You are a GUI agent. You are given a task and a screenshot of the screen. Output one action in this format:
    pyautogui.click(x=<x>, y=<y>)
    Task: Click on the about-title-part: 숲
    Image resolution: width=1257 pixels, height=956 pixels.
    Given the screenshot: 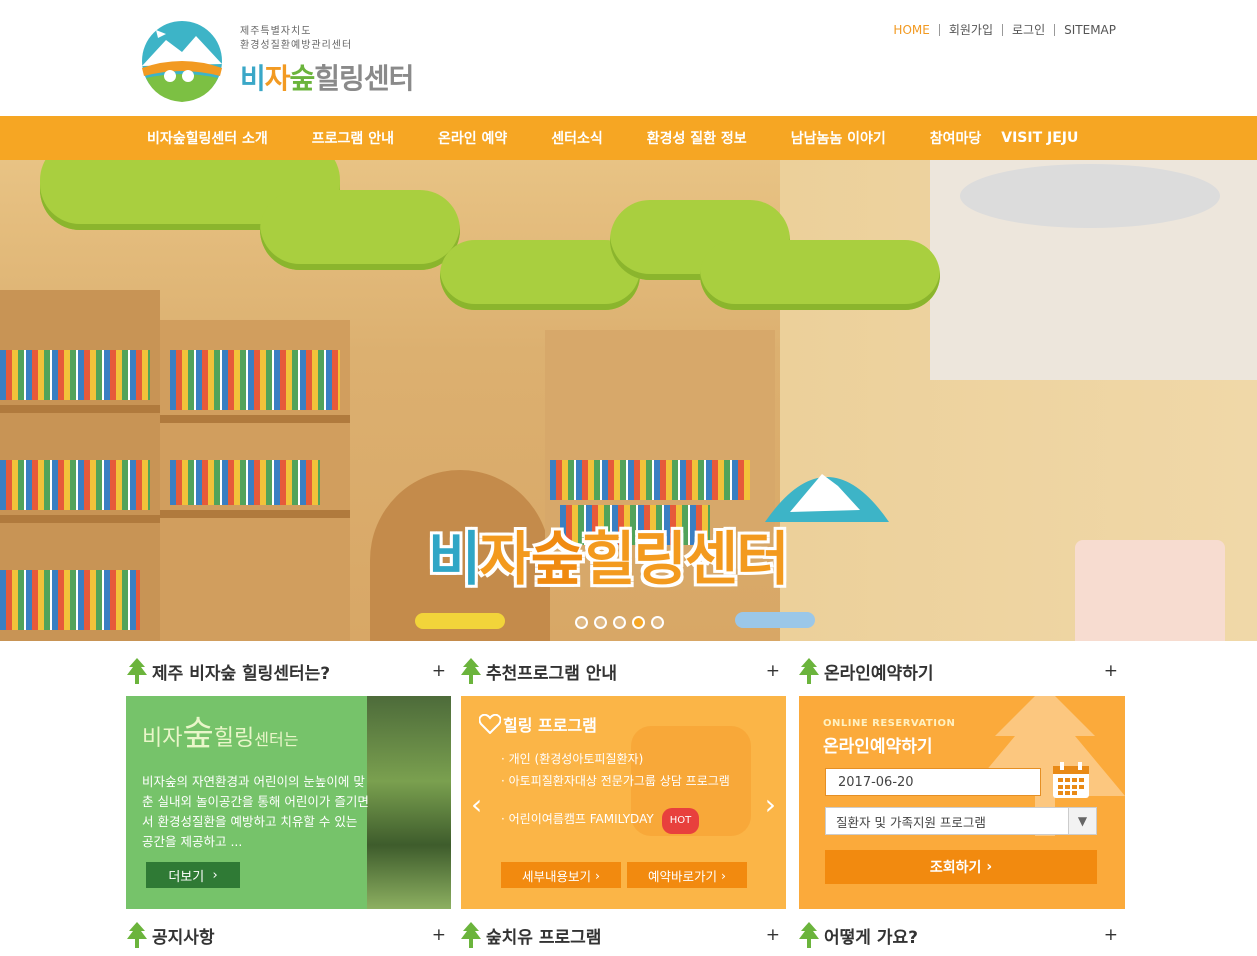 What is the action you would take?
    pyautogui.click(x=198, y=734)
    